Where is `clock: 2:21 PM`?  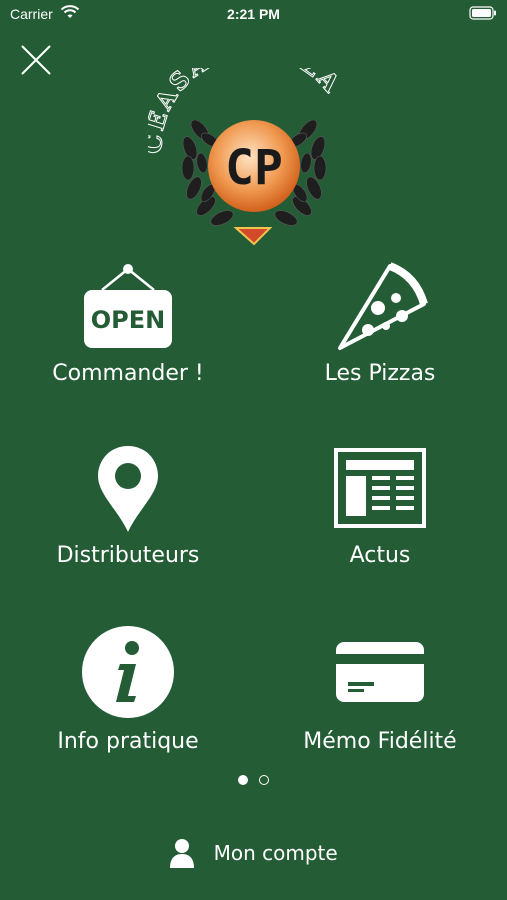 clock: 2:21 PM is located at coordinates (253, 14).